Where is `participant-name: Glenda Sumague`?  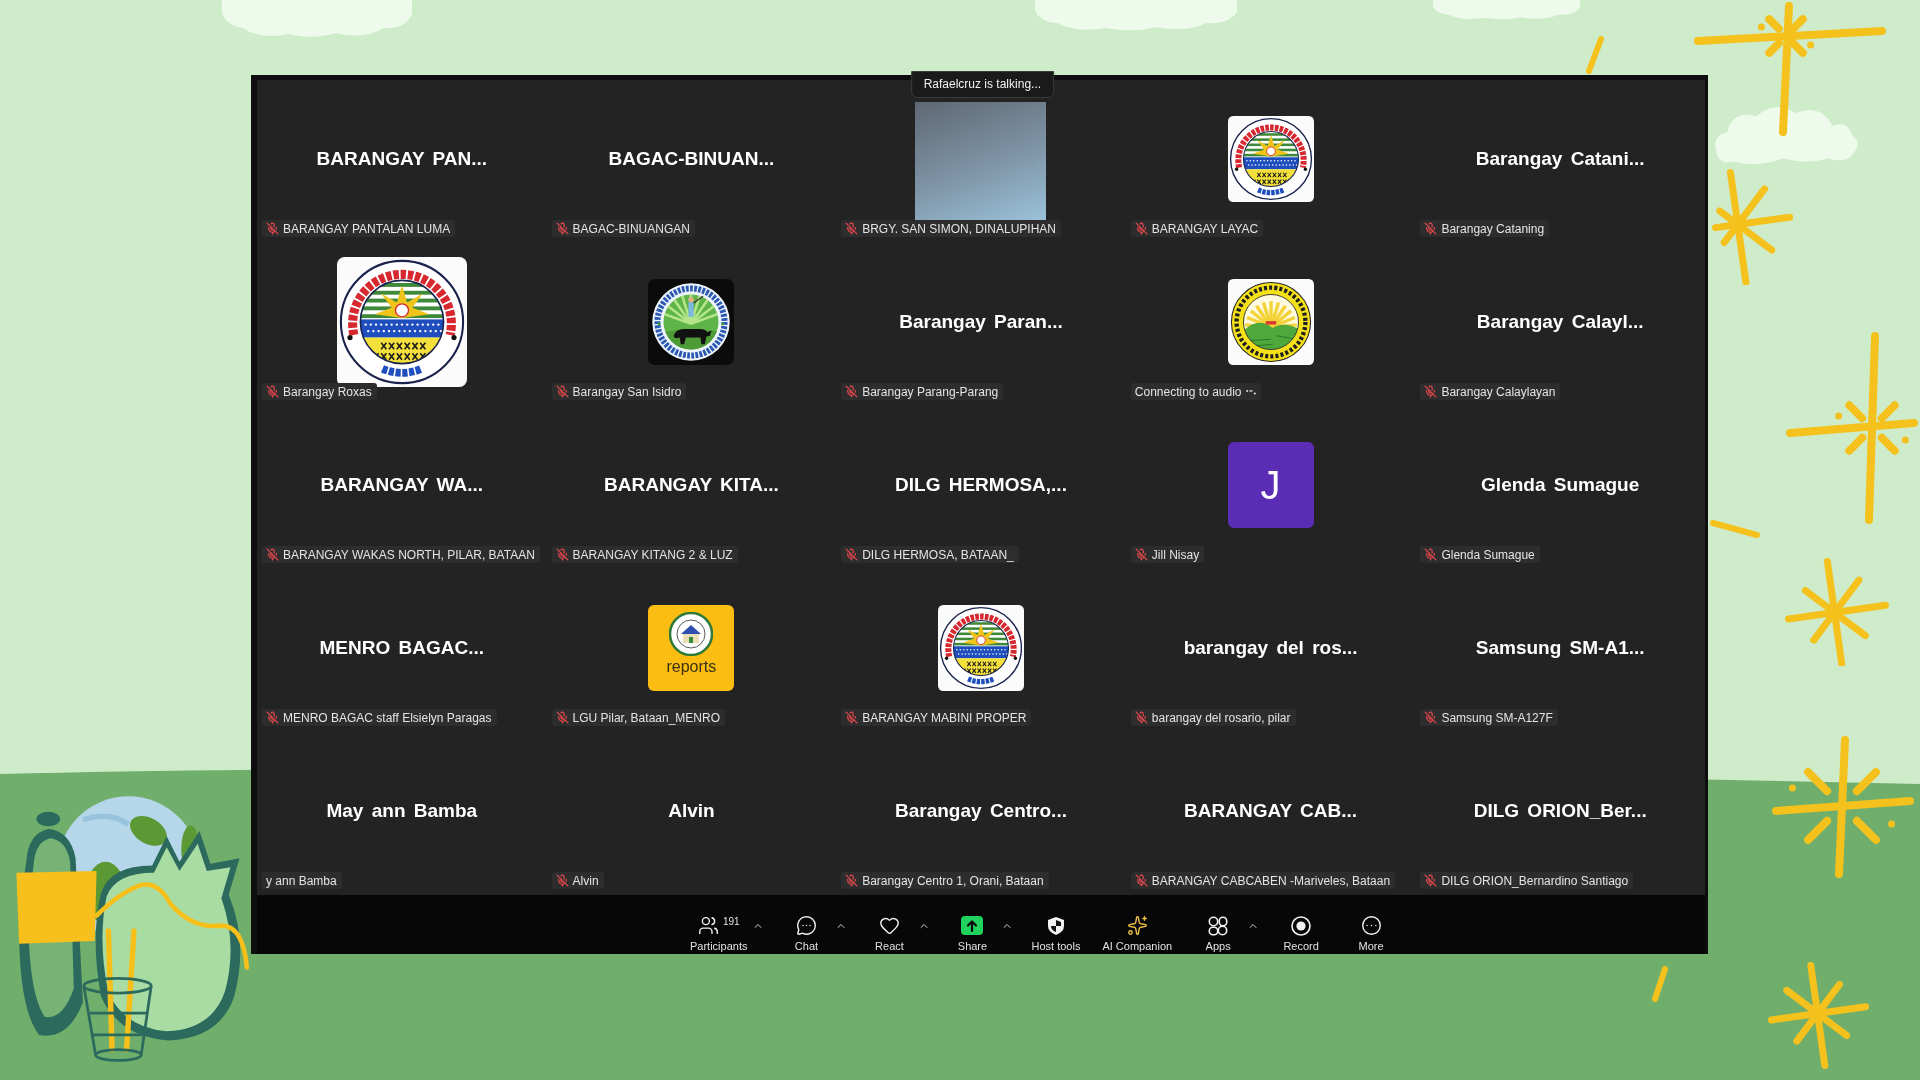 participant-name: Glenda Sumague is located at coordinates (1488, 554).